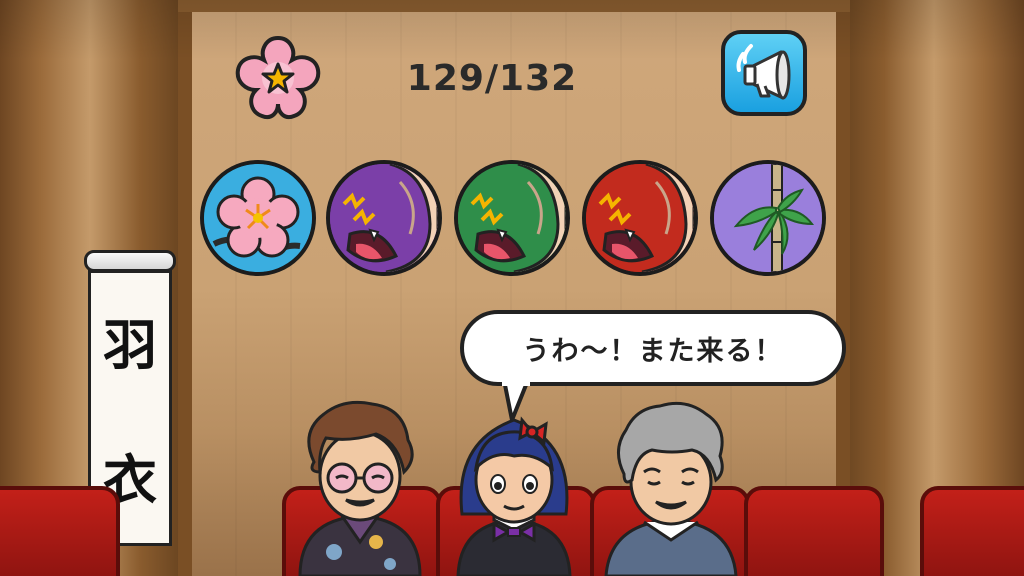 This screenshot has width=1024, height=576. I want to click on green-monster-mouth-icon, so click(512, 218).